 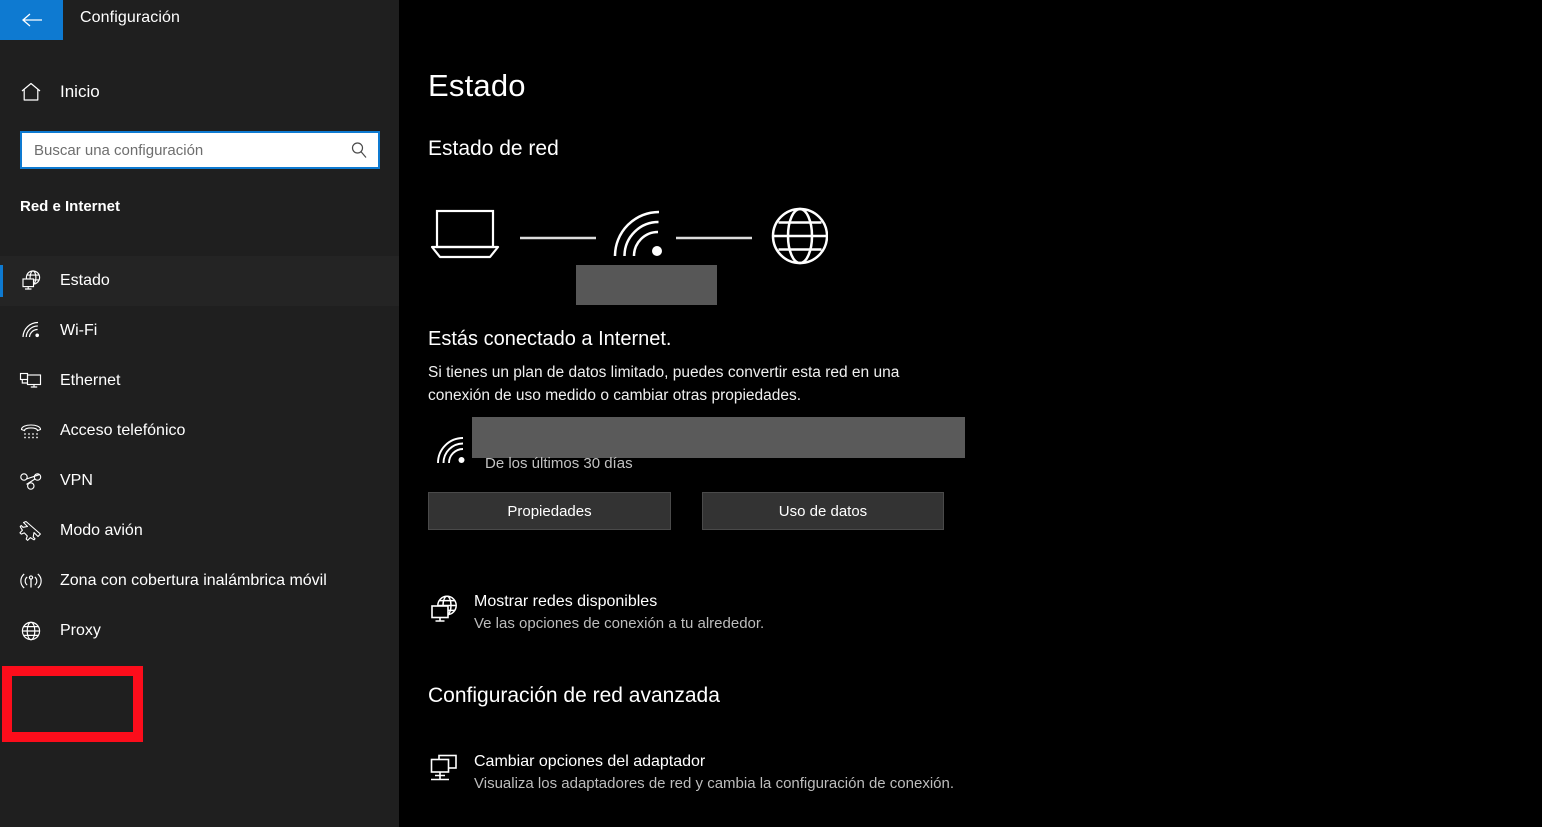 What do you see at coordinates (79, 330) in the screenshot?
I see `sidebar-item-wifi-label: Wi-Fi` at bounding box center [79, 330].